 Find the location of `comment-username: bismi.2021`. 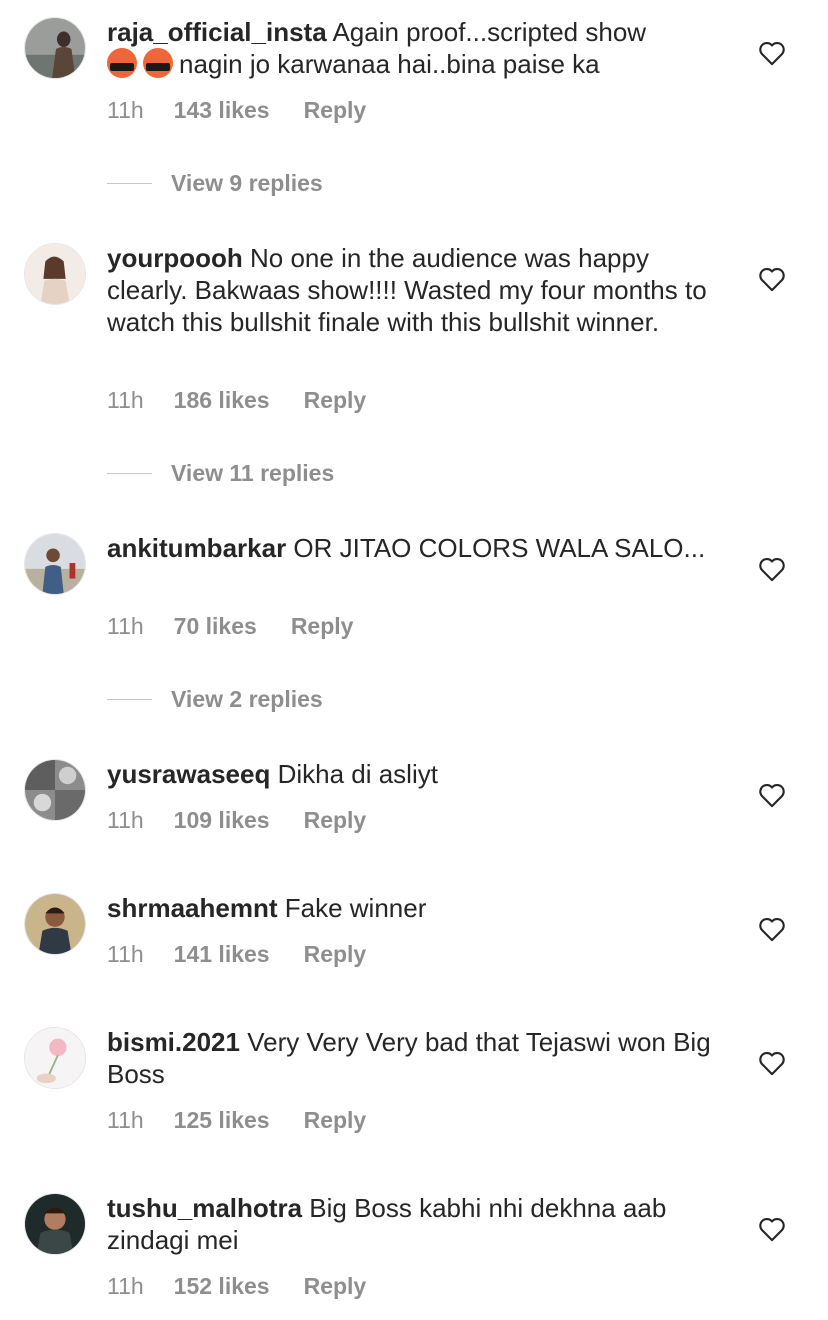

comment-username: bismi.2021 is located at coordinates (173, 1042).